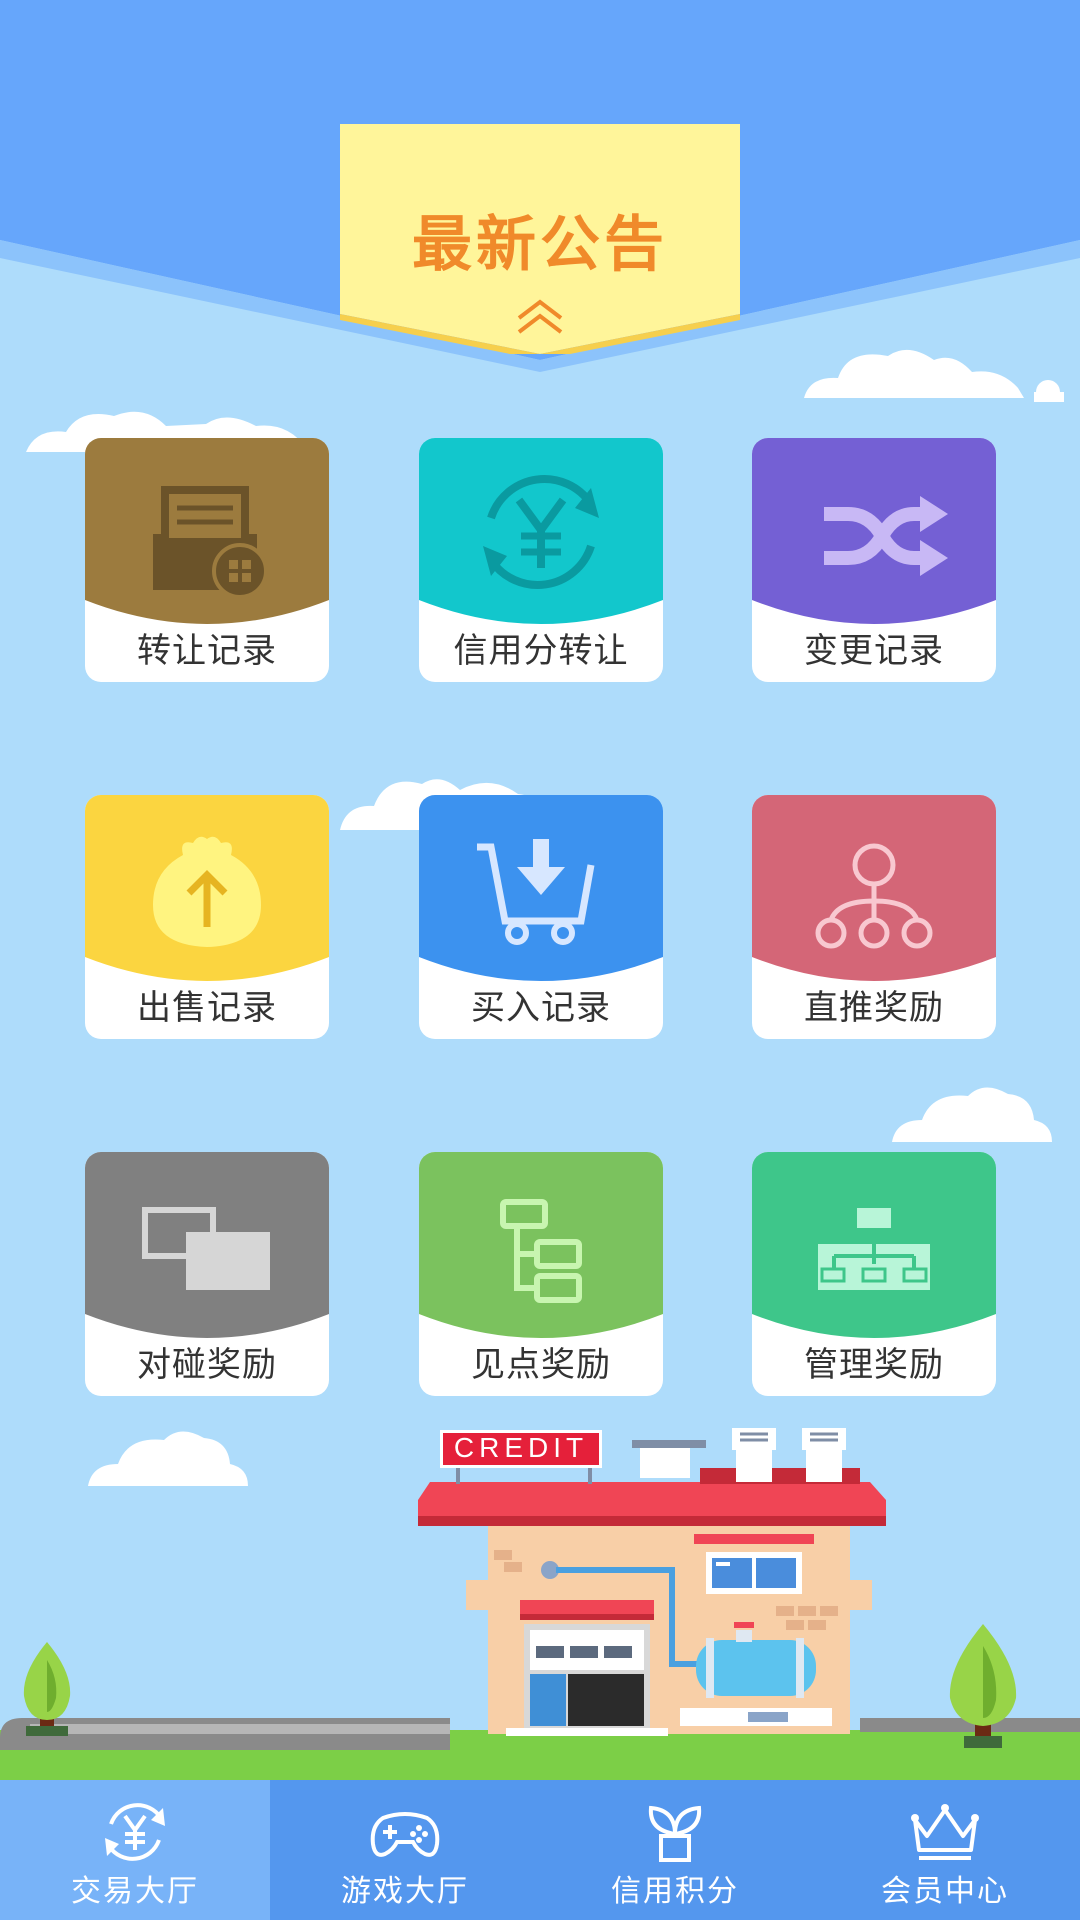 The height and width of the screenshot is (1920, 1080). Describe the element at coordinates (135, 1832) in the screenshot. I see `yen-cycle-icon` at that location.